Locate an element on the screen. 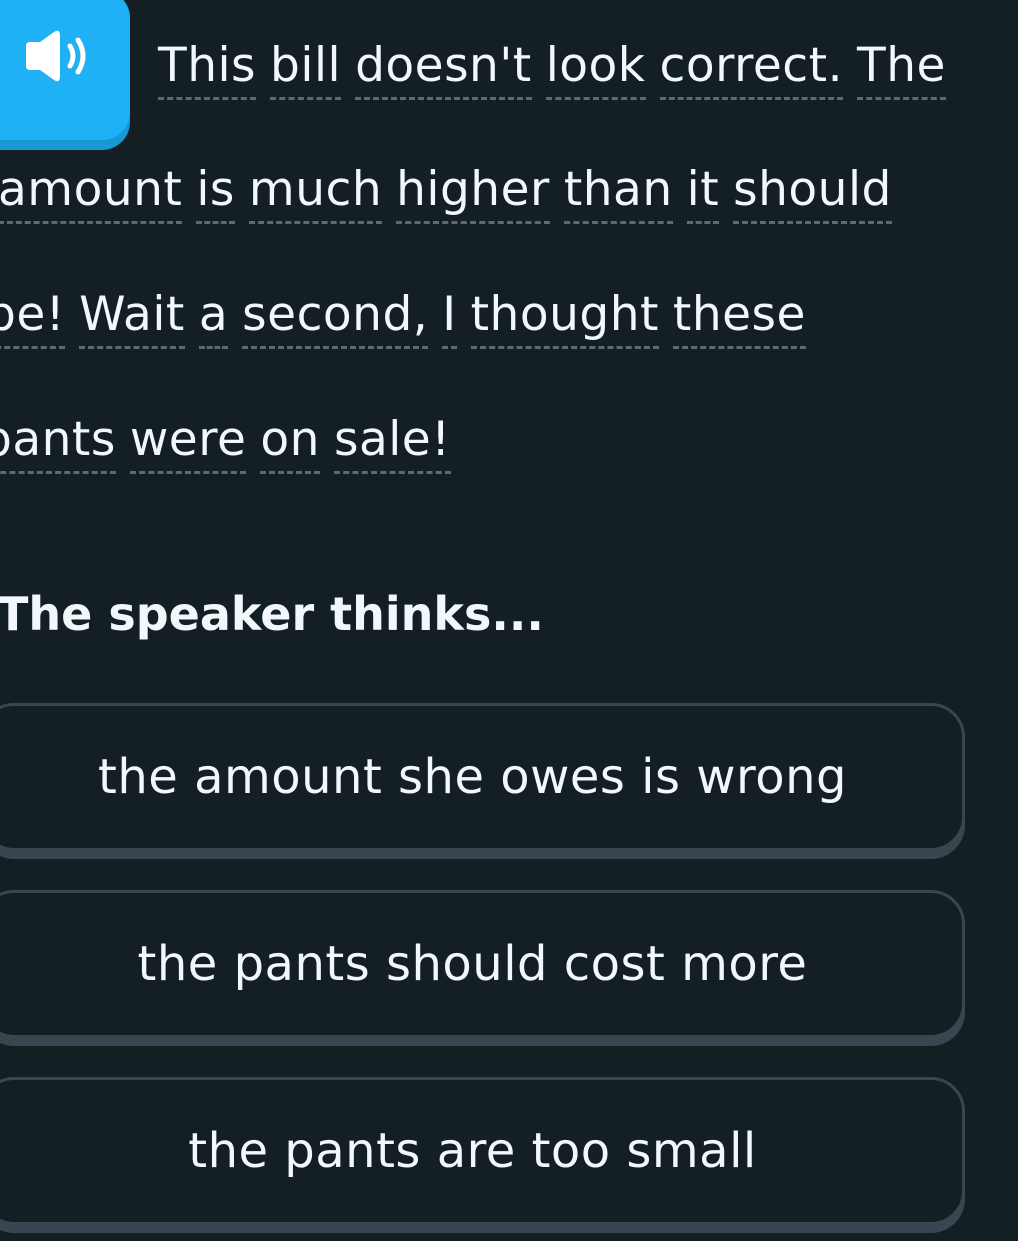 This screenshot has width=1018, height=1241. sentence-word: Wait is located at coordinates (132, 320).